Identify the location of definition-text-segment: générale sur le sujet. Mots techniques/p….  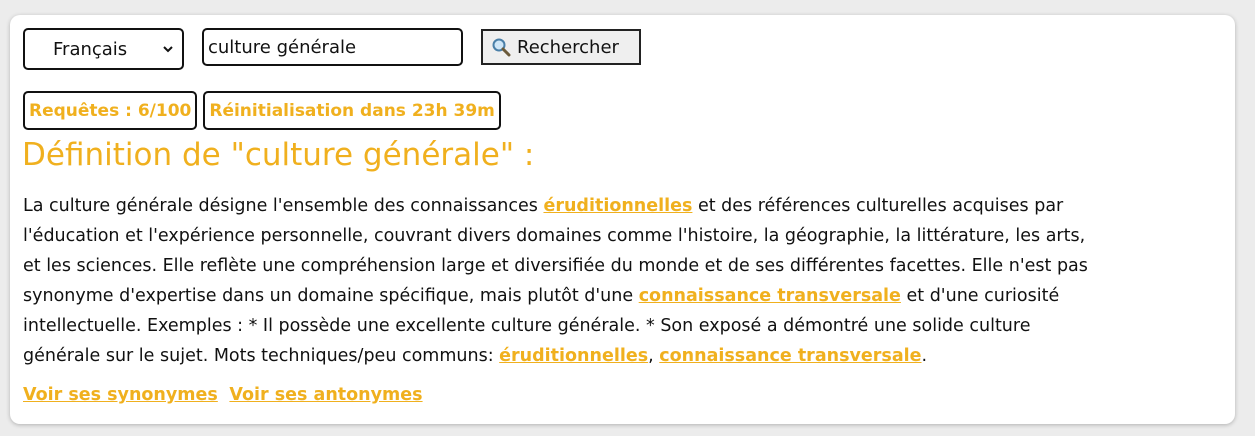
(261, 356).